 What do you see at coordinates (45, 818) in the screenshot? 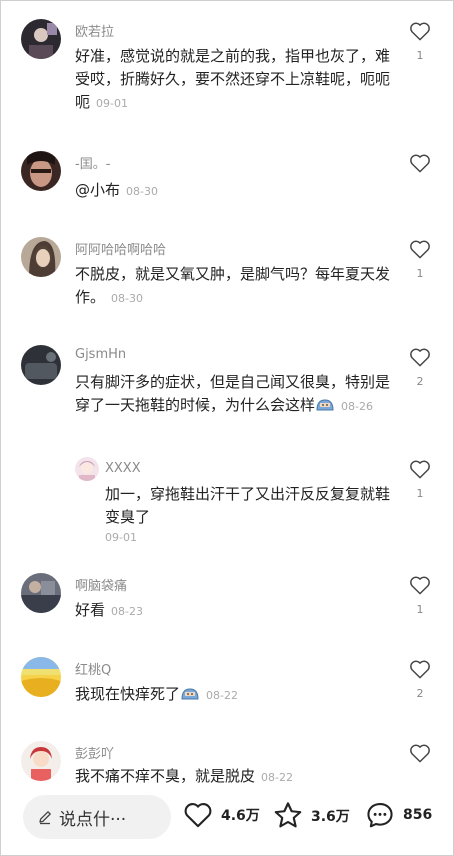
I see `pencil-icon` at bounding box center [45, 818].